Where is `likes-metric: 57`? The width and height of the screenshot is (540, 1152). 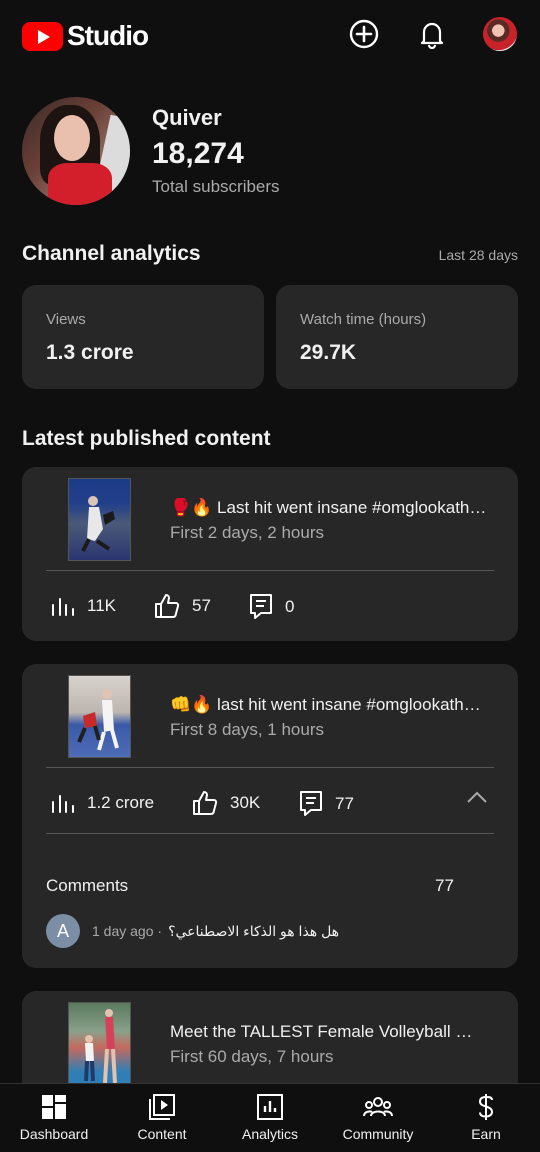 likes-metric: 57 is located at coordinates (182, 606).